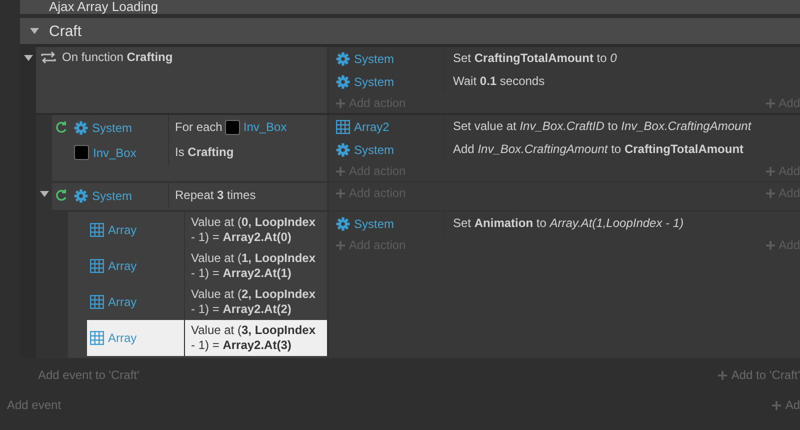  Describe the element at coordinates (48, 57) in the screenshot. I see `swap-arrows-icon` at that location.